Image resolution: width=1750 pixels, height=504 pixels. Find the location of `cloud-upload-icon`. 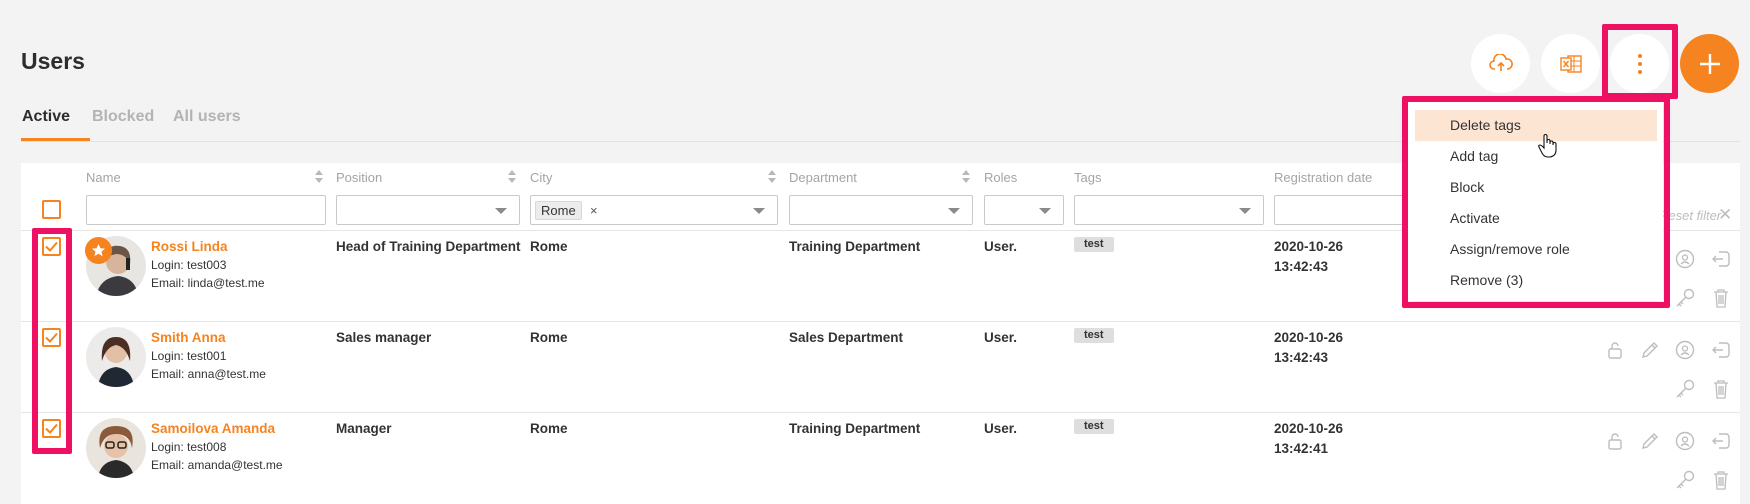

cloud-upload-icon is located at coordinates (1500, 62).